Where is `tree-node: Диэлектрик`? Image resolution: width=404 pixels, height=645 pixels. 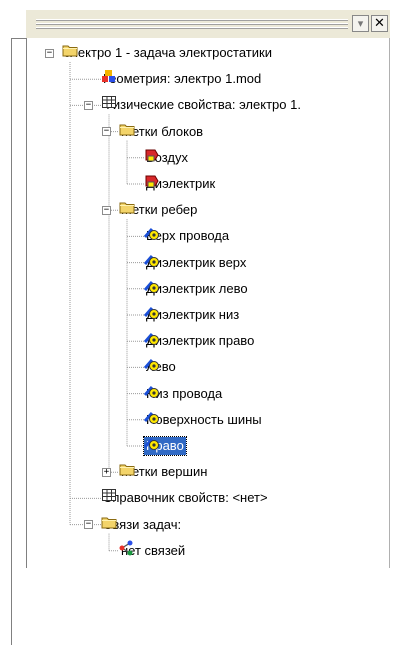
tree-node: Диэлектрик is located at coordinates (180, 184).